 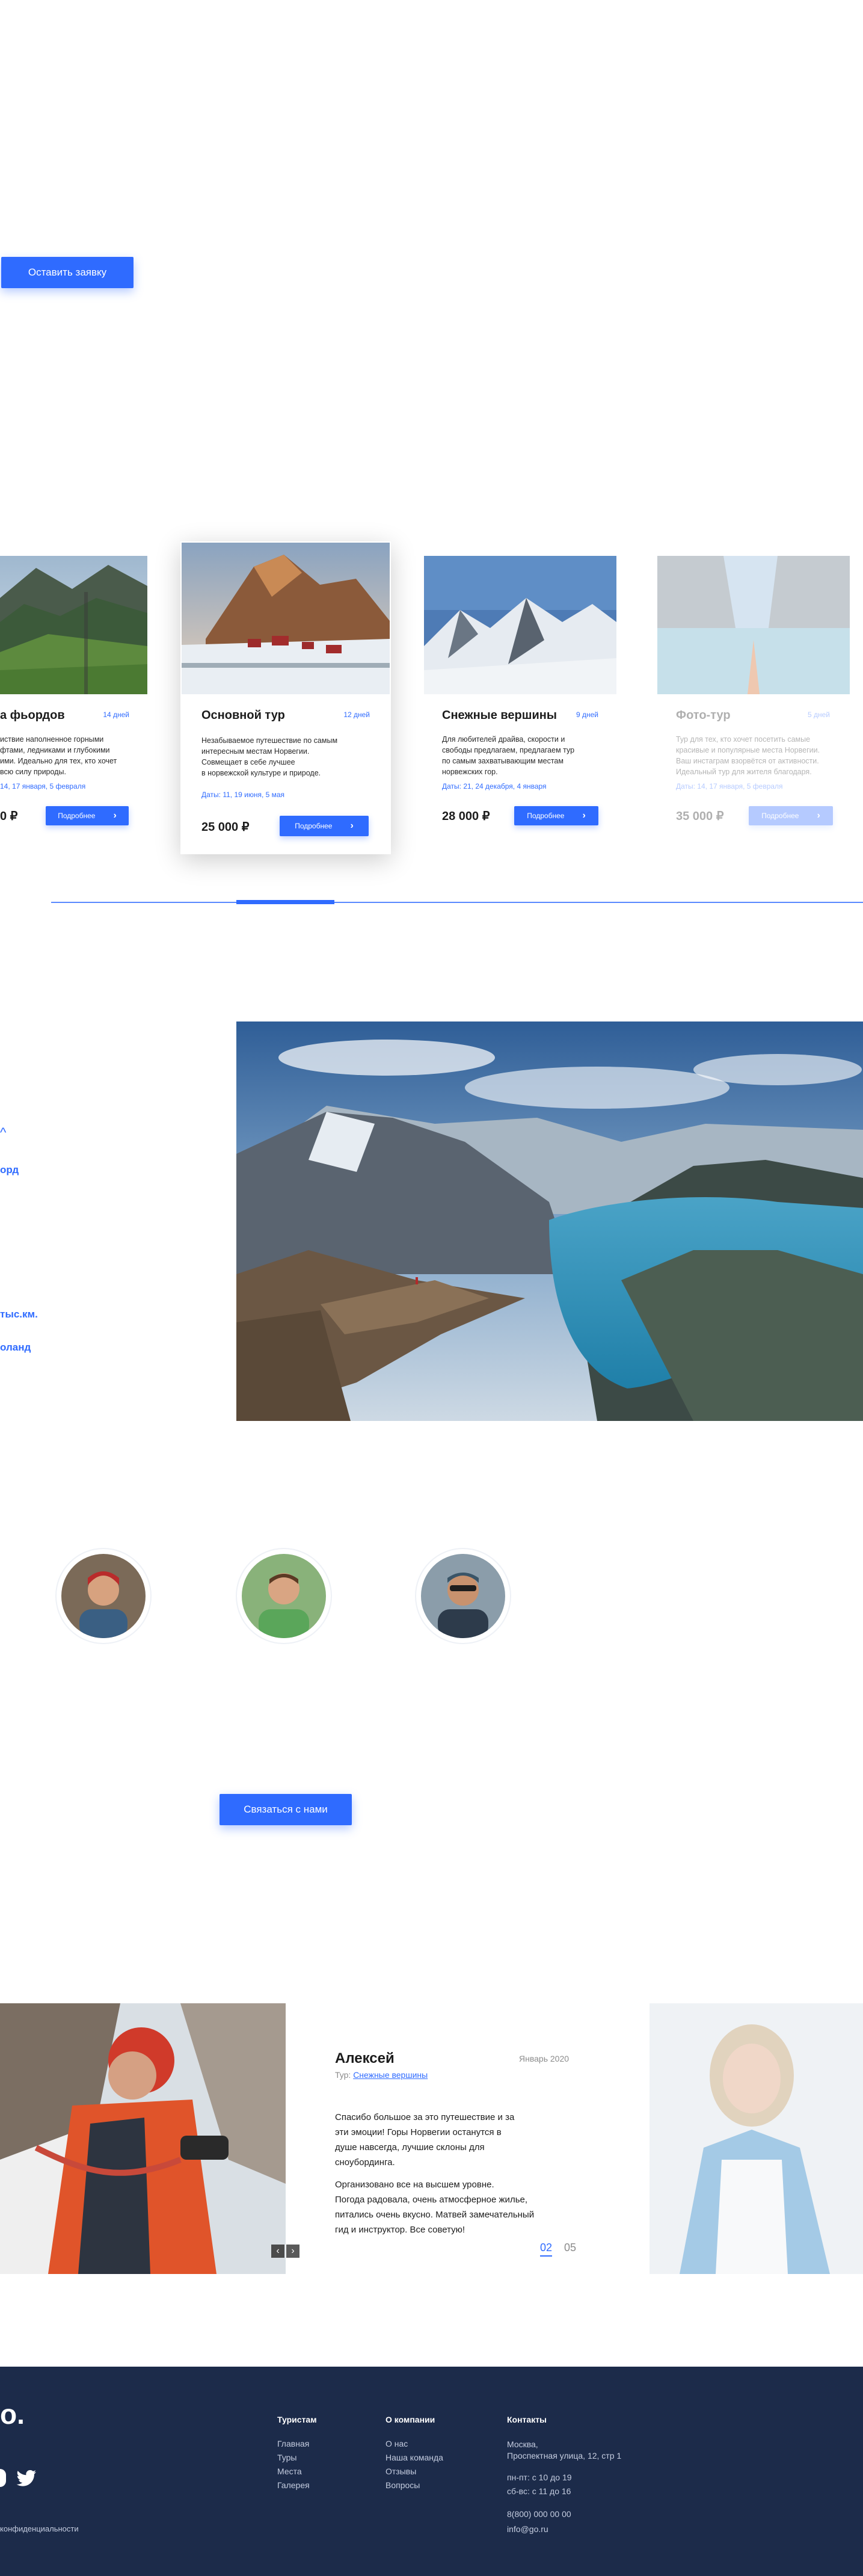 What do you see at coordinates (703, 715) in the screenshot?
I see `tour-title: Фото-тур` at bounding box center [703, 715].